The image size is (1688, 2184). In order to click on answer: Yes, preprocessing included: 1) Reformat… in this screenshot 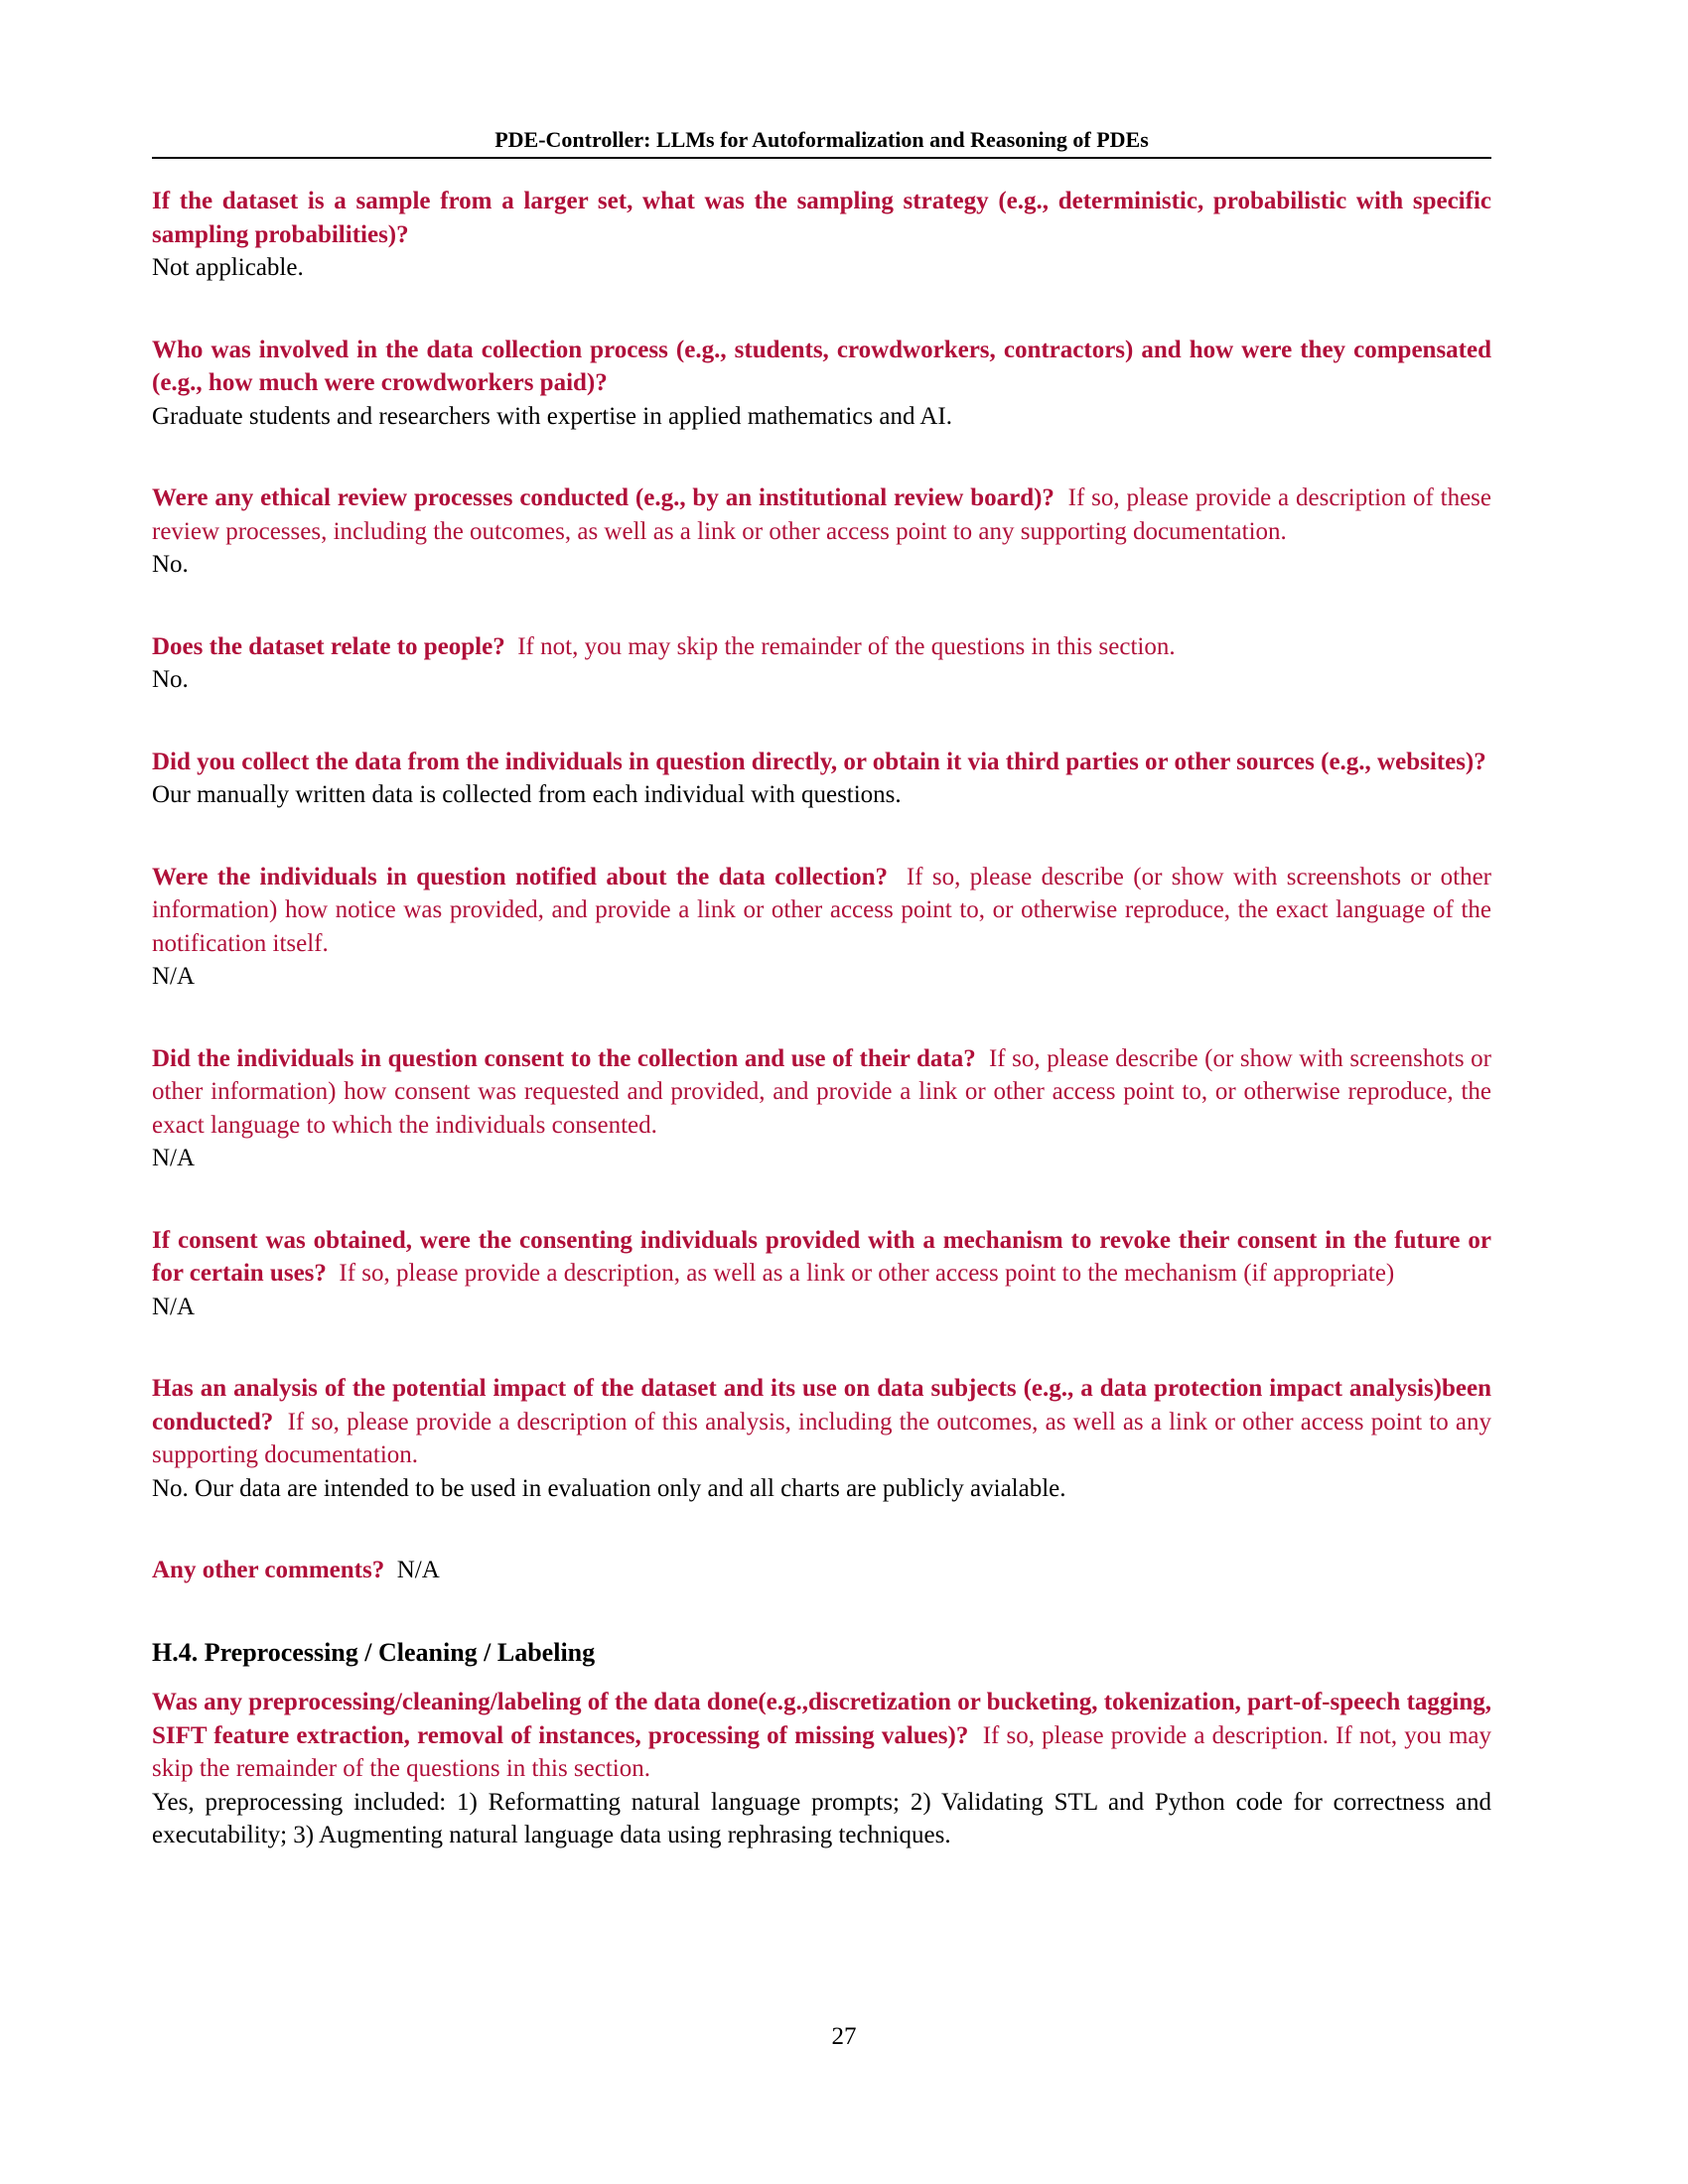, I will do `click(821, 1818)`.